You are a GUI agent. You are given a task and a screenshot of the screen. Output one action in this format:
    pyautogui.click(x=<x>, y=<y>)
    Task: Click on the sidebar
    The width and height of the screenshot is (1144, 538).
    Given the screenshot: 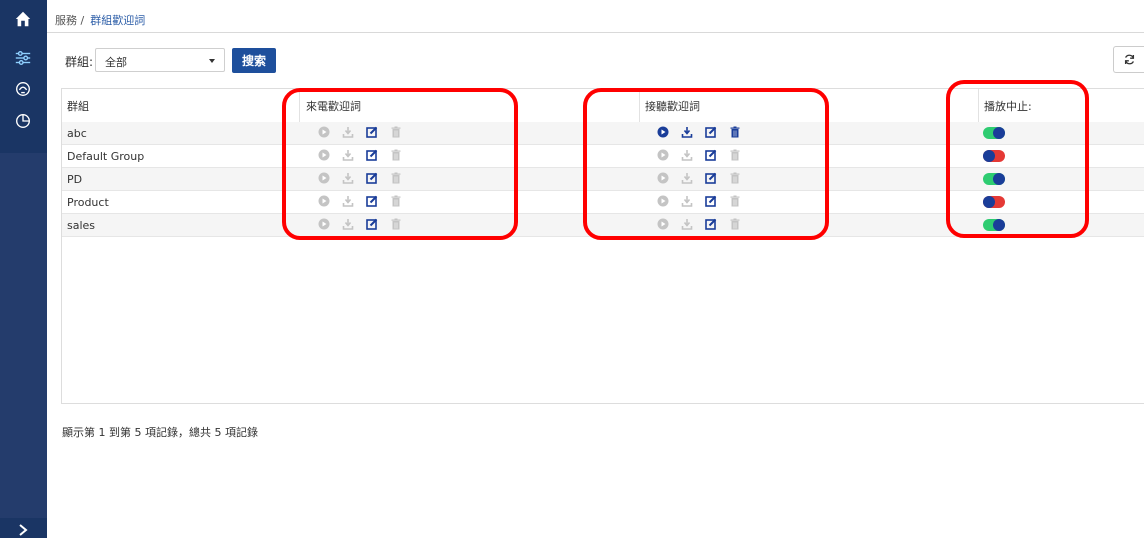 What is the action you would take?
    pyautogui.click(x=23, y=269)
    